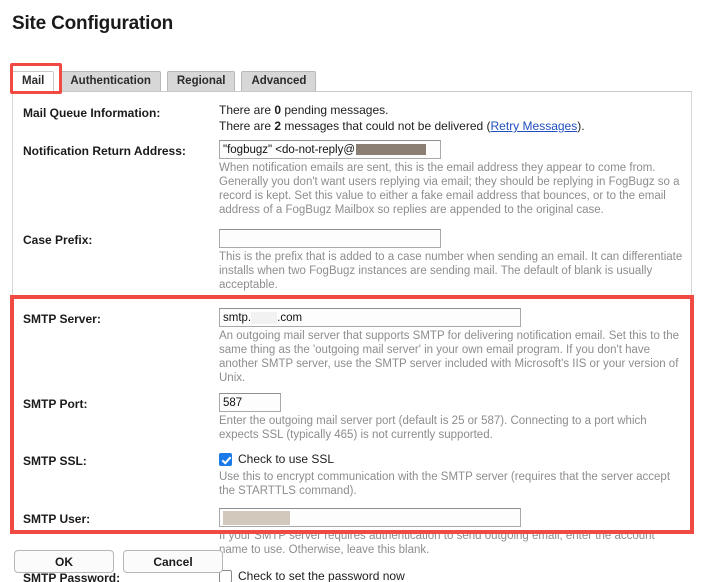  I want to click on retry-messages-link: Retry Messages, so click(534, 126).